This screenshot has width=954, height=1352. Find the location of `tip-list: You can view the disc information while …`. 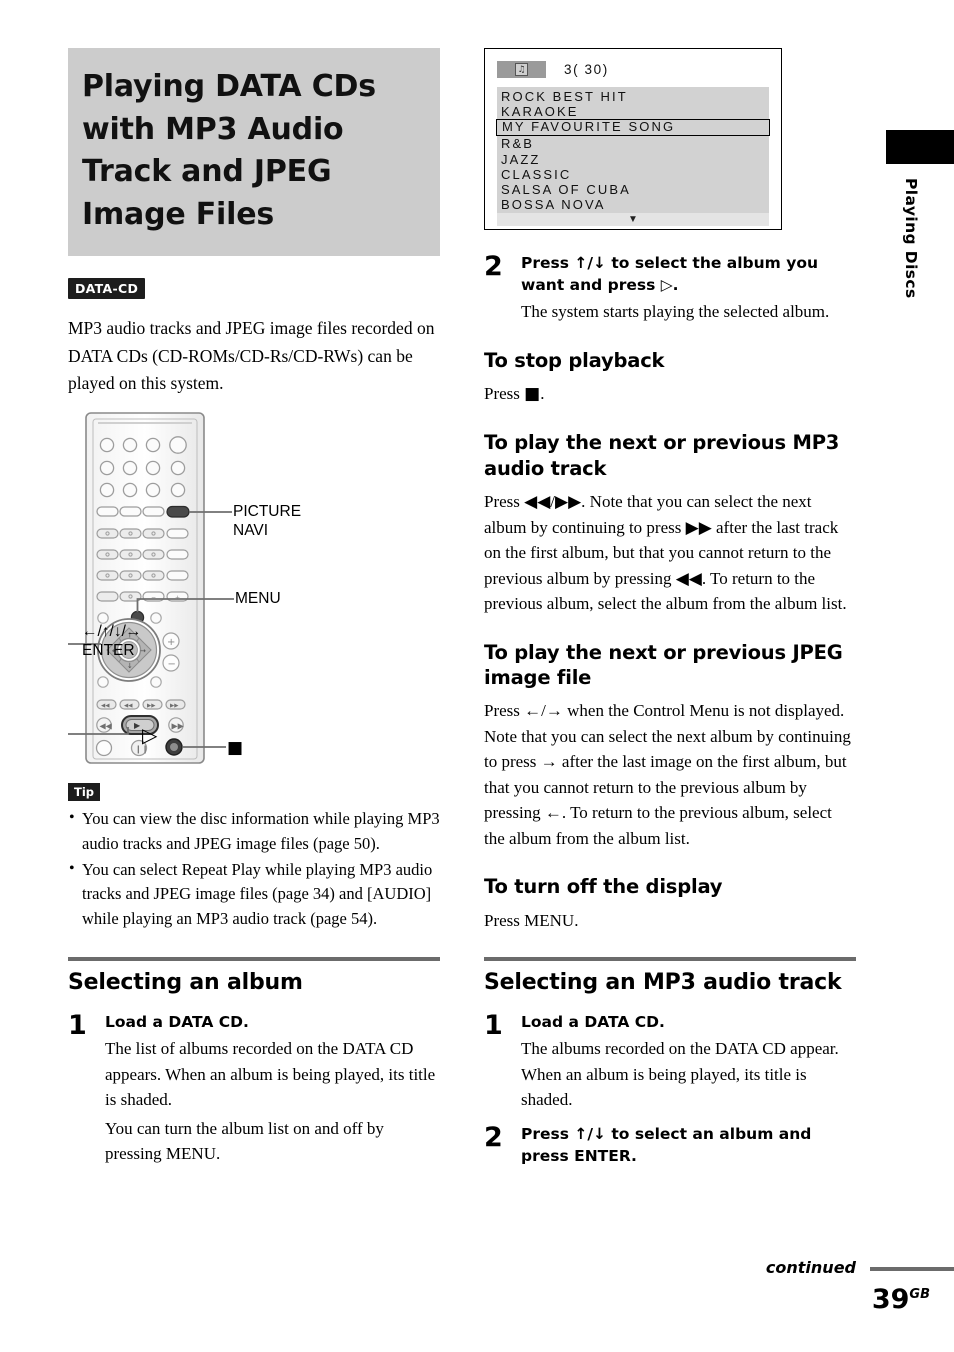

tip-list: You can view the disc information while … is located at coordinates (254, 868).